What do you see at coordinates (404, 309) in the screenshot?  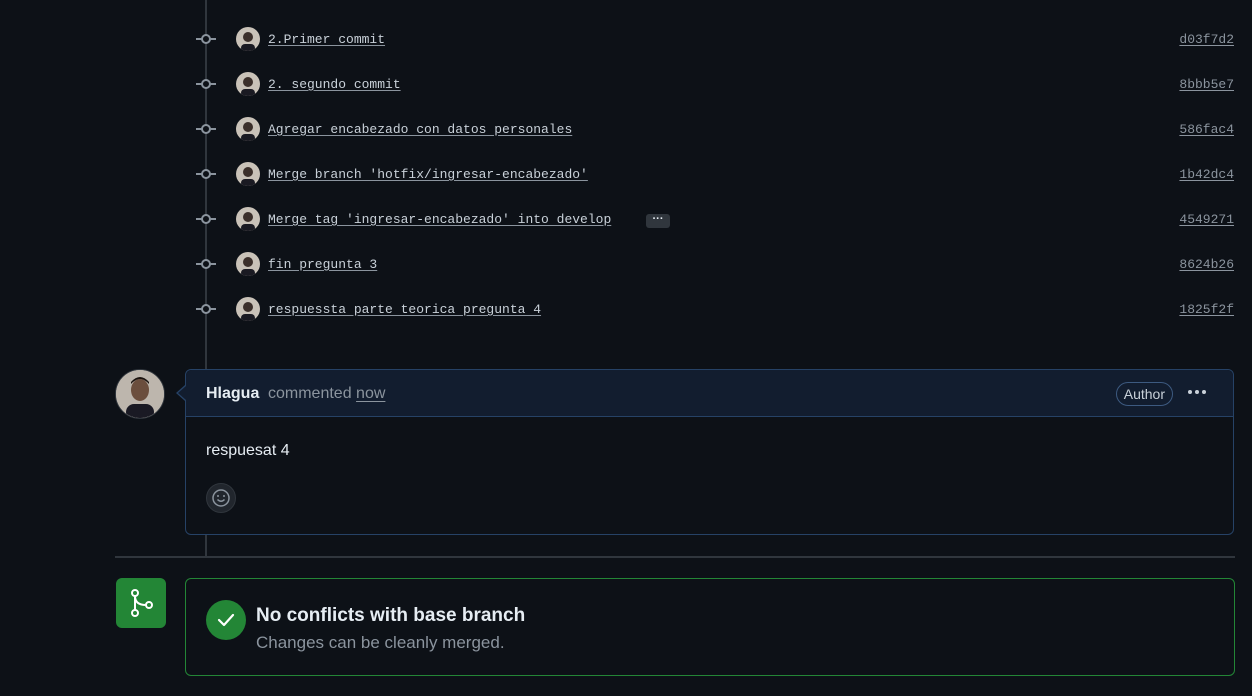 I see `commit-message-link: respuessta parte teorica pregunta 4` at bounding box center [404, 309].